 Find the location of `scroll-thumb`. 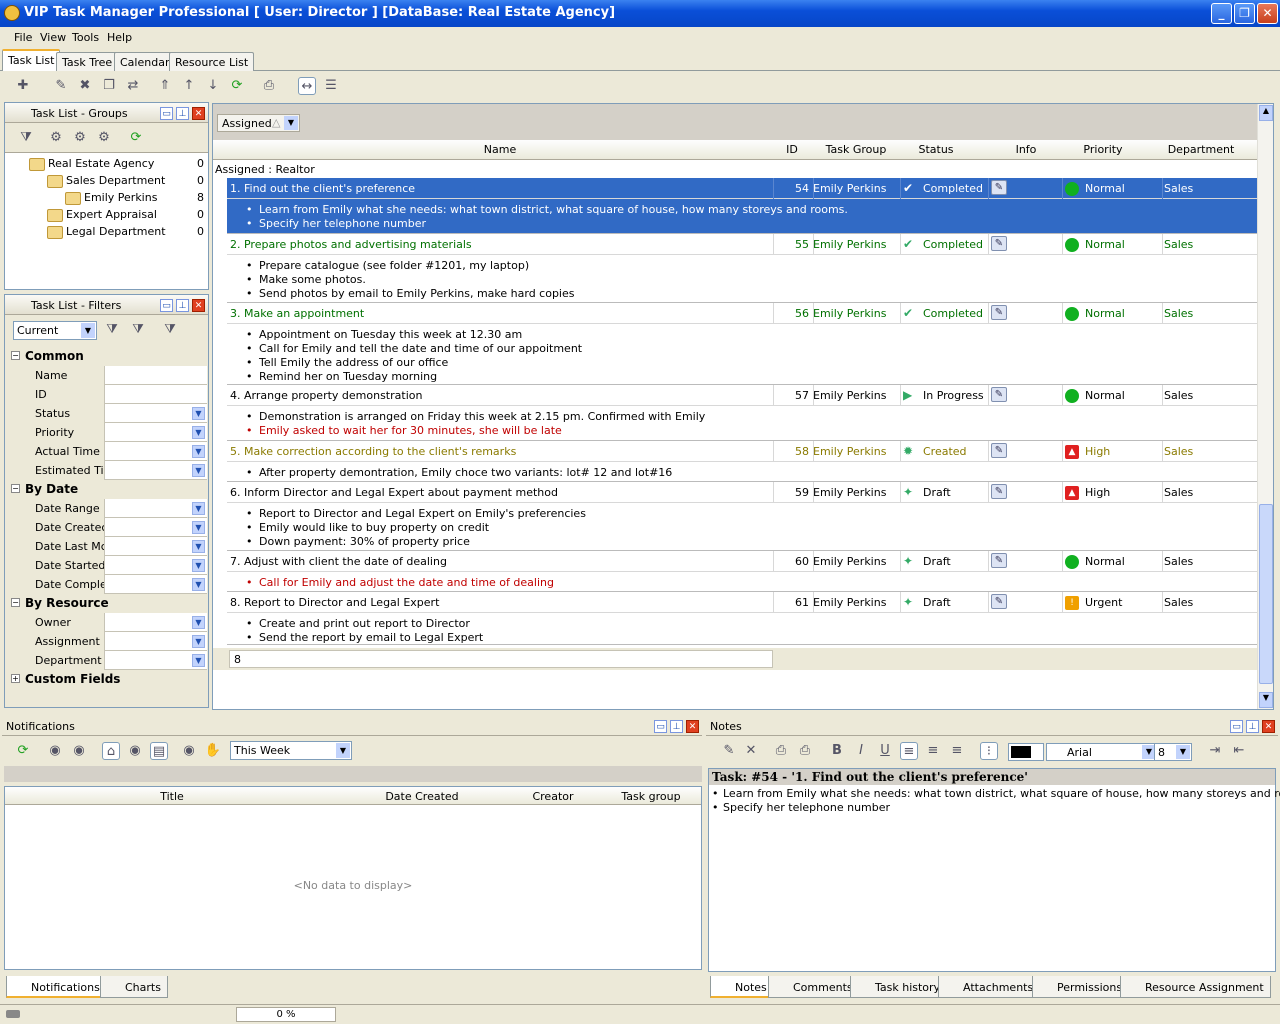

scroll-thumb is located at coordinates (1266, 594).